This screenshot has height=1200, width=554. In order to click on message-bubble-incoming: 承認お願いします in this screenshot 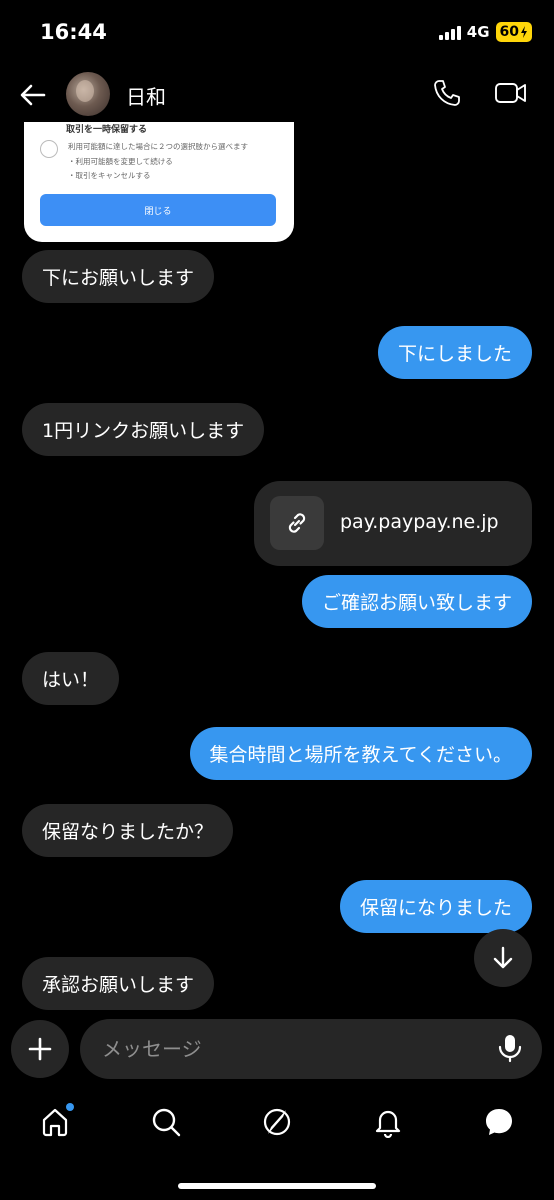, I will do `click(118, 983)`.